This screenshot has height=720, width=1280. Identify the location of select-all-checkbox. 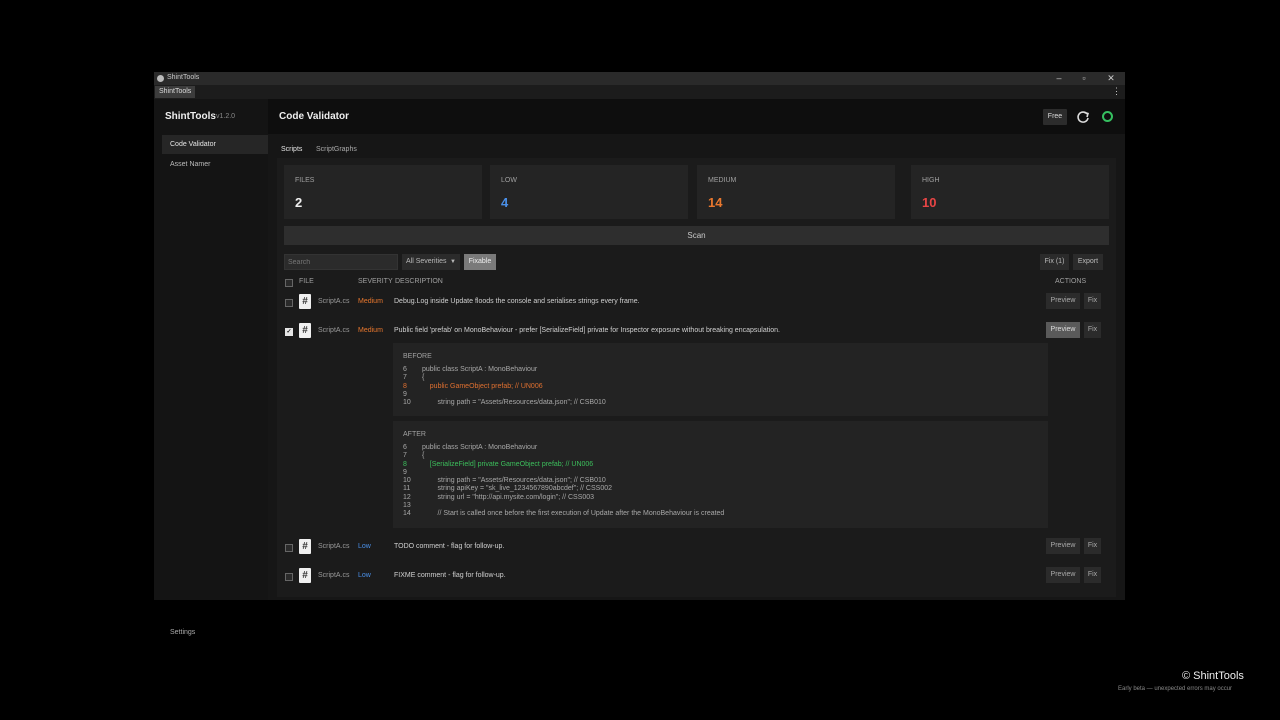
(289, 283).